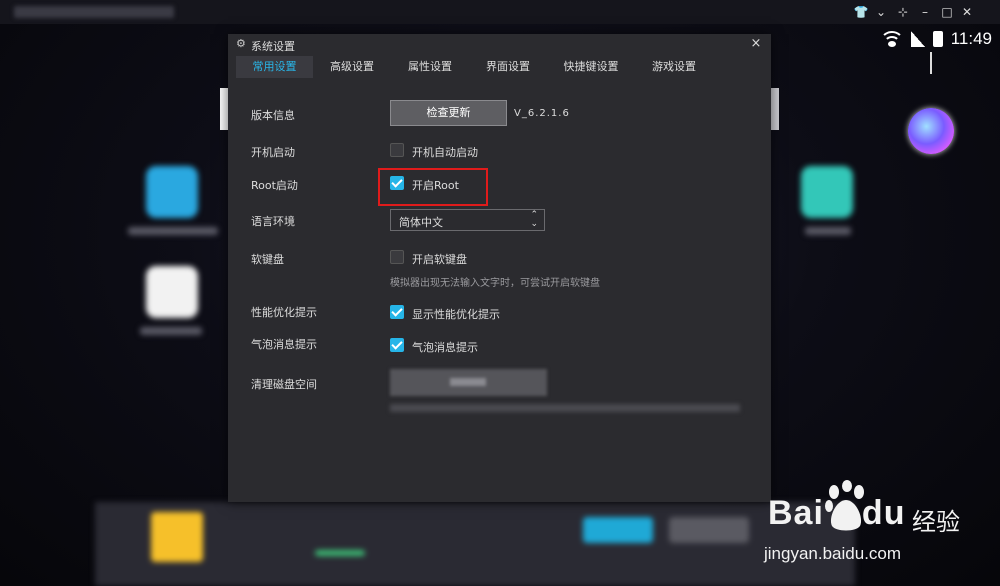  I want to click on bottom-panel-blurred, so click(475, 544).